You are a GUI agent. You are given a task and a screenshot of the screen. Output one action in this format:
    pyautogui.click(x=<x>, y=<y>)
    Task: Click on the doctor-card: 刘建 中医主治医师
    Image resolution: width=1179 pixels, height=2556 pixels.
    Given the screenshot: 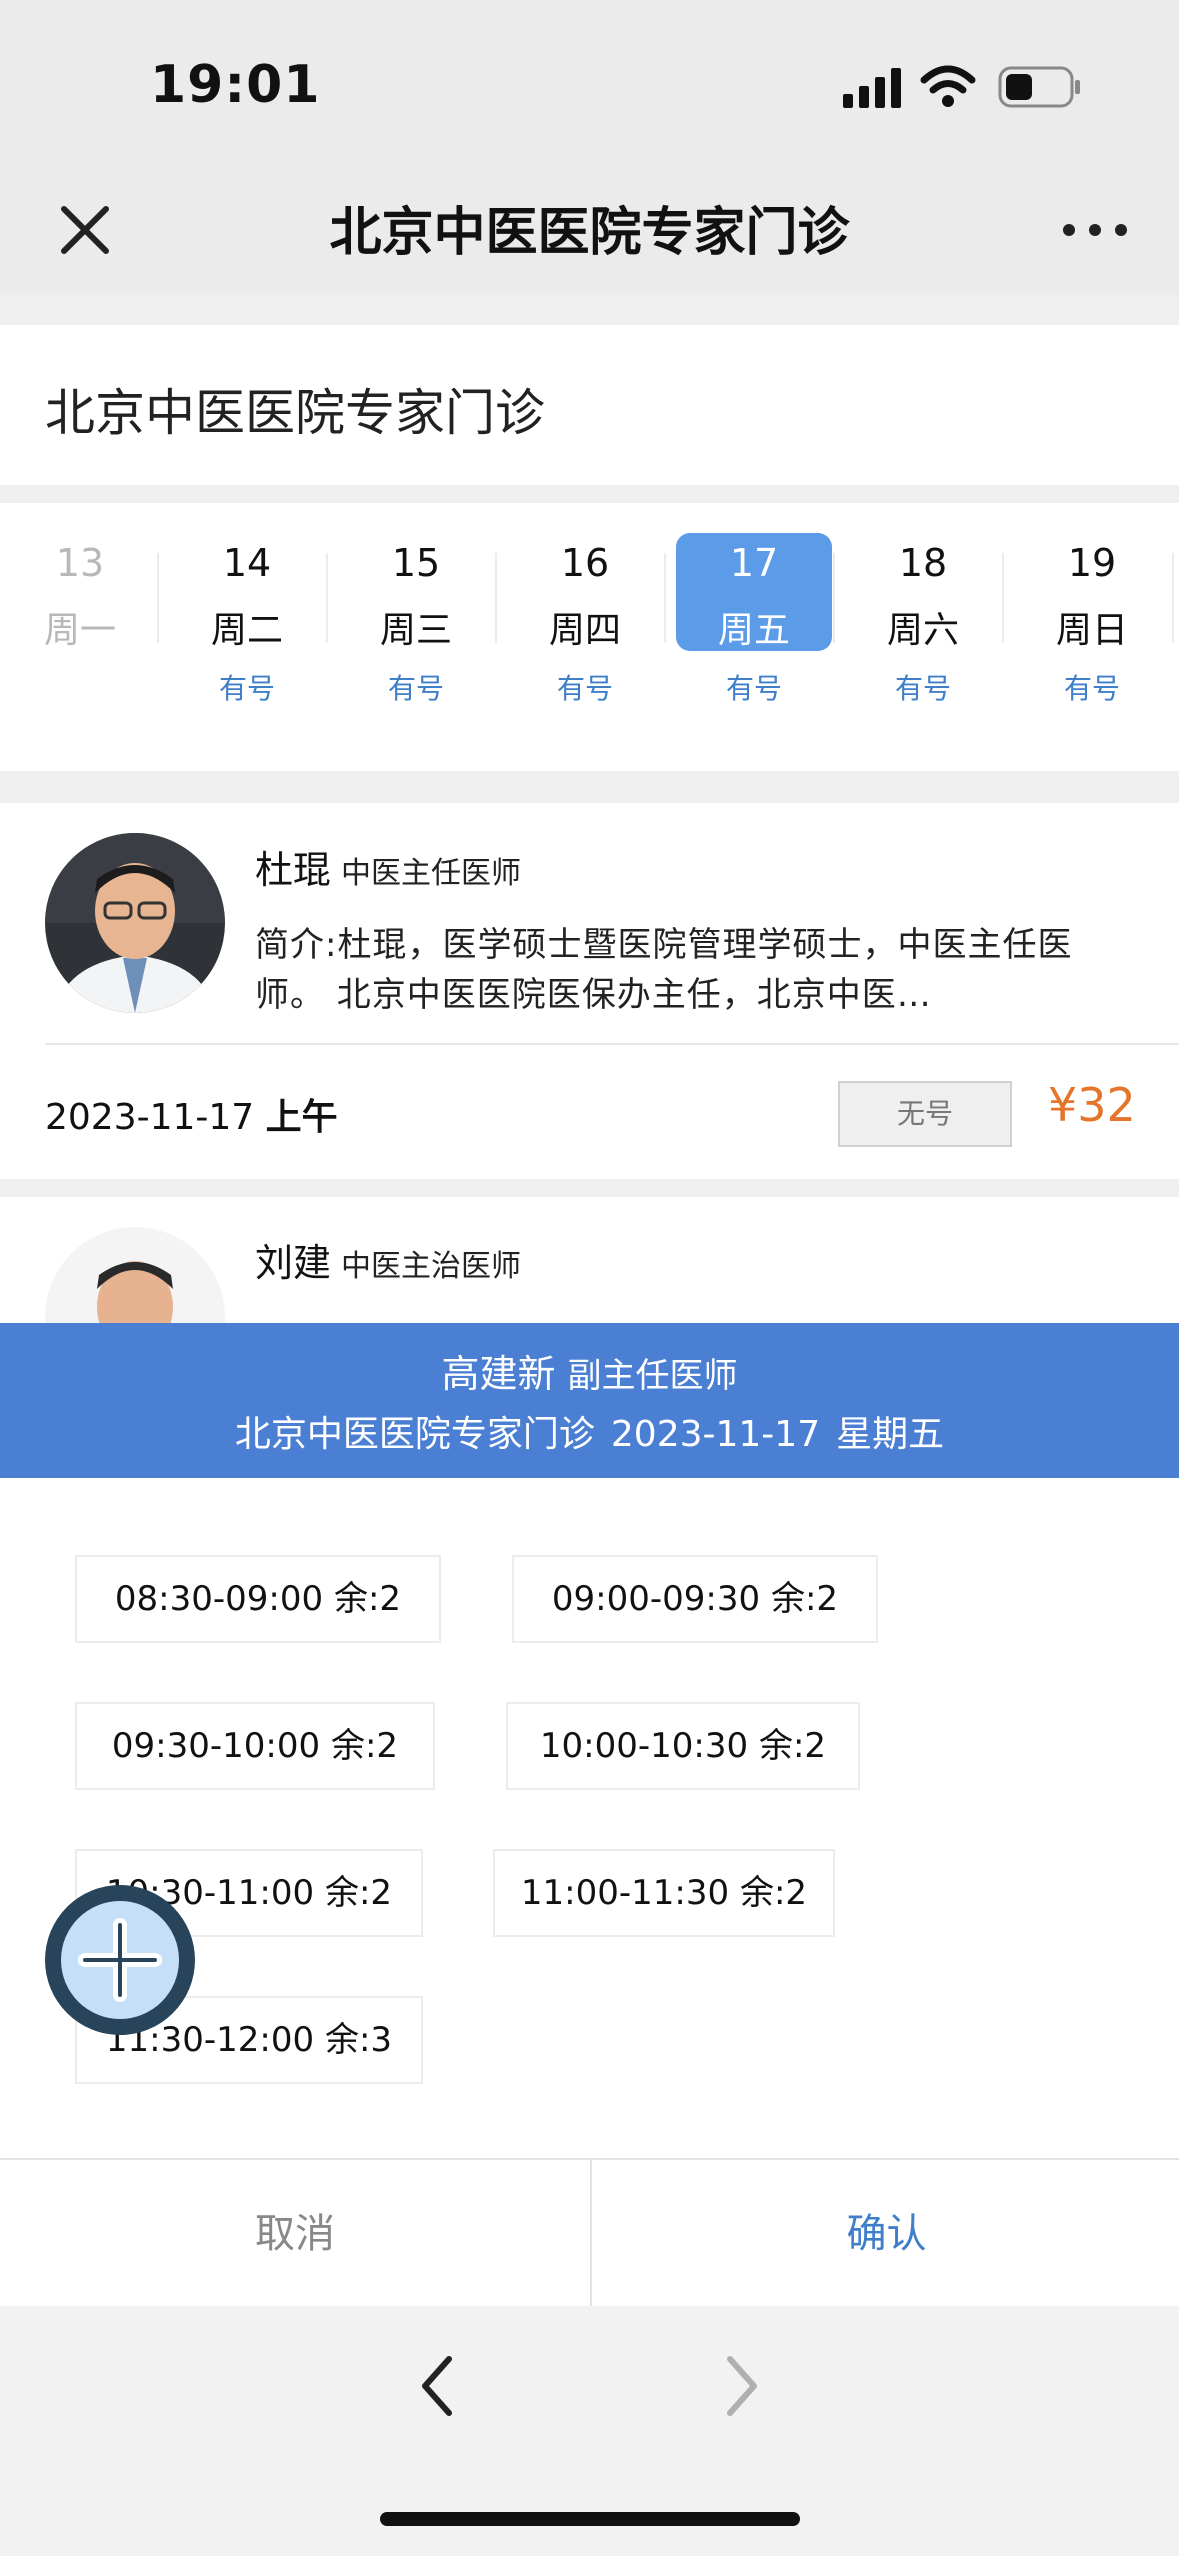 What is the action you would take?
    pyautogui.click(x=589, y=1260)
    